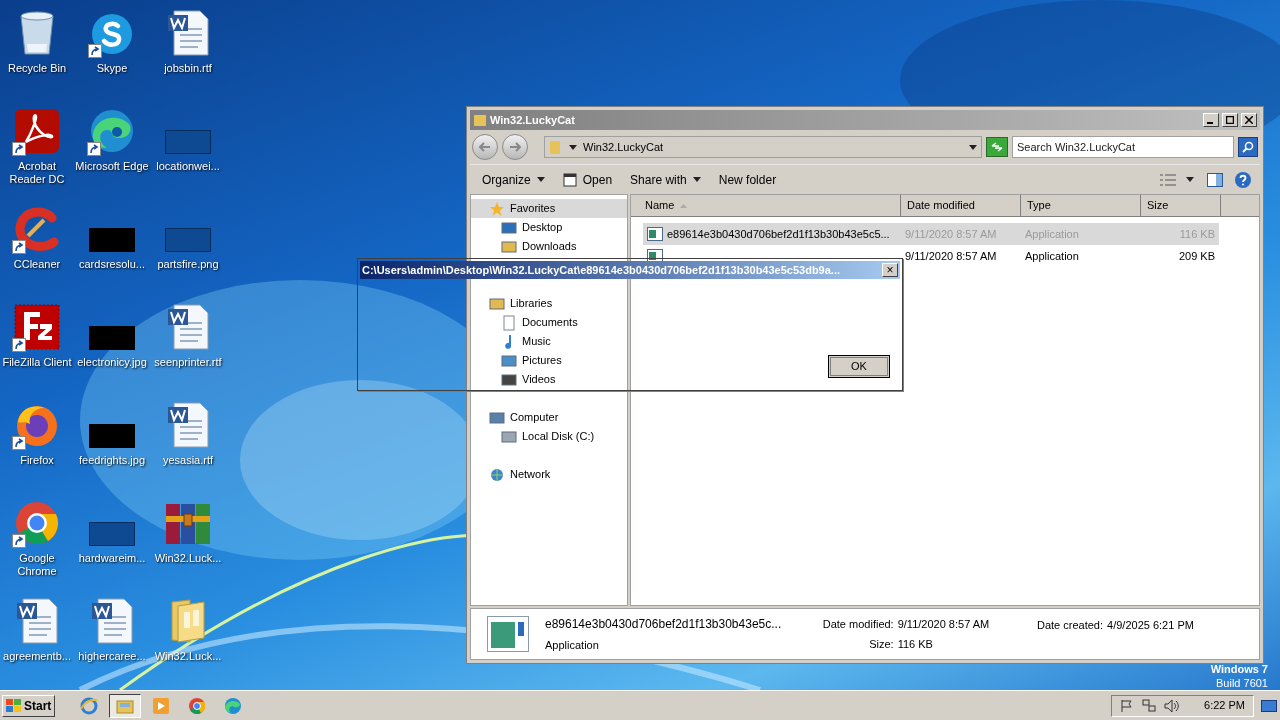 The width and height of the screenshot is (1280, 720). I want to click on forward-button, so click(515, 147).